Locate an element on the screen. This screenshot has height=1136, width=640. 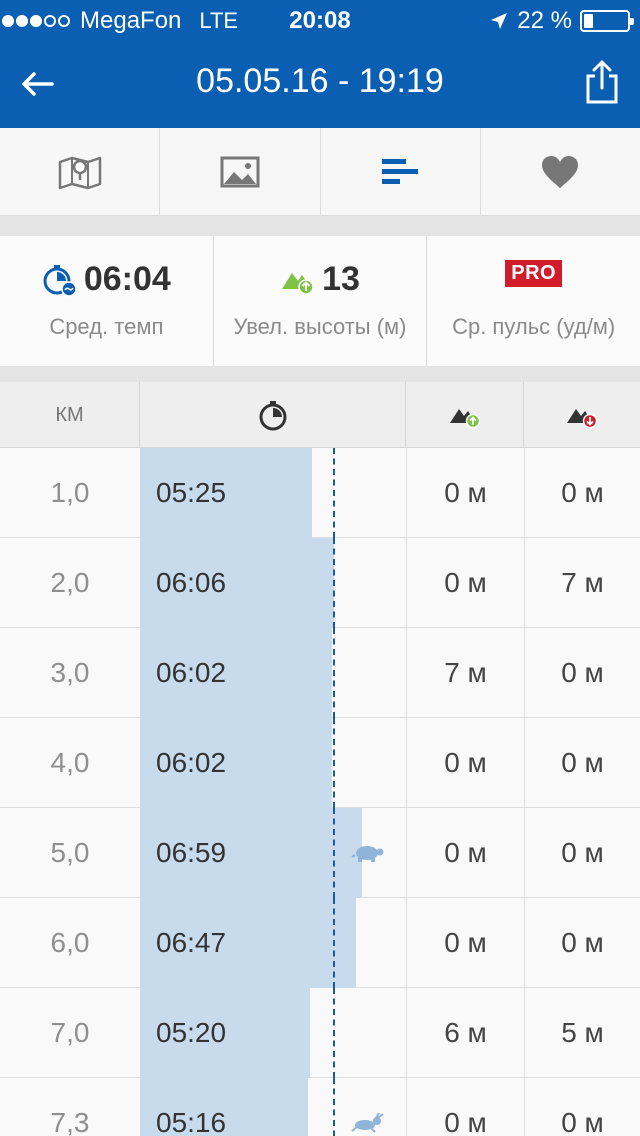
split-pace: 05:25 is located at coordinates (191, 492).